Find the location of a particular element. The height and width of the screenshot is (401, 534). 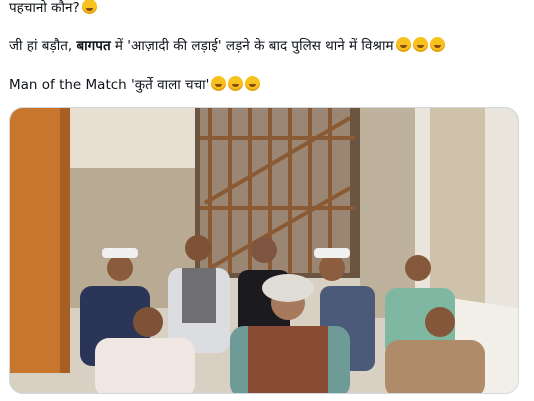

tweet-line-1: पहचानो कौन? is located at coordinates (53, 9).